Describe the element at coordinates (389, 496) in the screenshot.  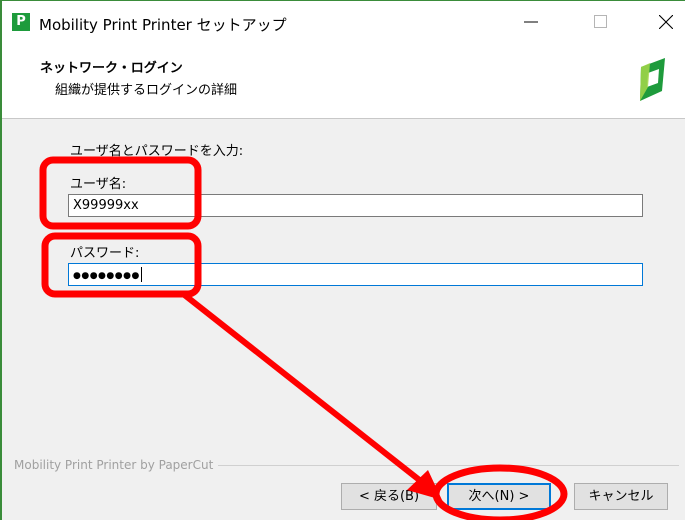
I see `back-button: < 戻る(B)` at that location.